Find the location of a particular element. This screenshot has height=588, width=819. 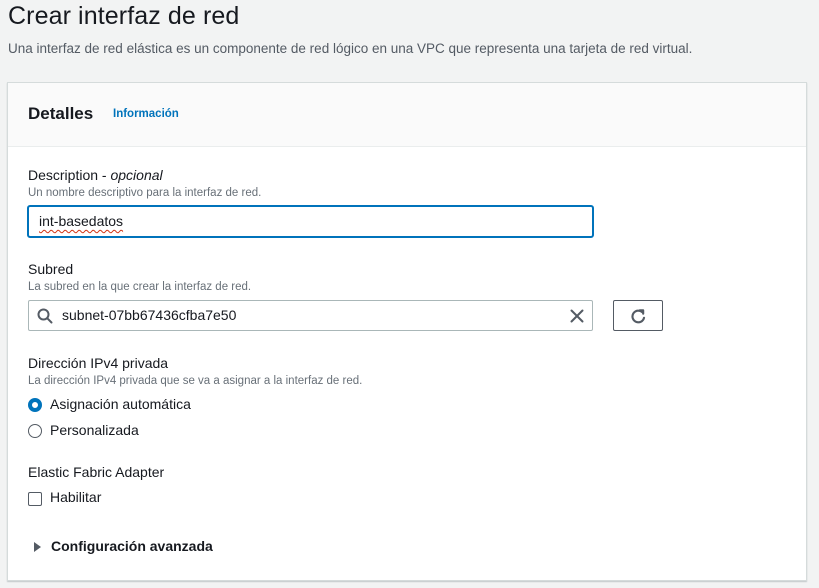

ipv4-label: Dirección IPv4 privada is located at coordinates (98, 363).